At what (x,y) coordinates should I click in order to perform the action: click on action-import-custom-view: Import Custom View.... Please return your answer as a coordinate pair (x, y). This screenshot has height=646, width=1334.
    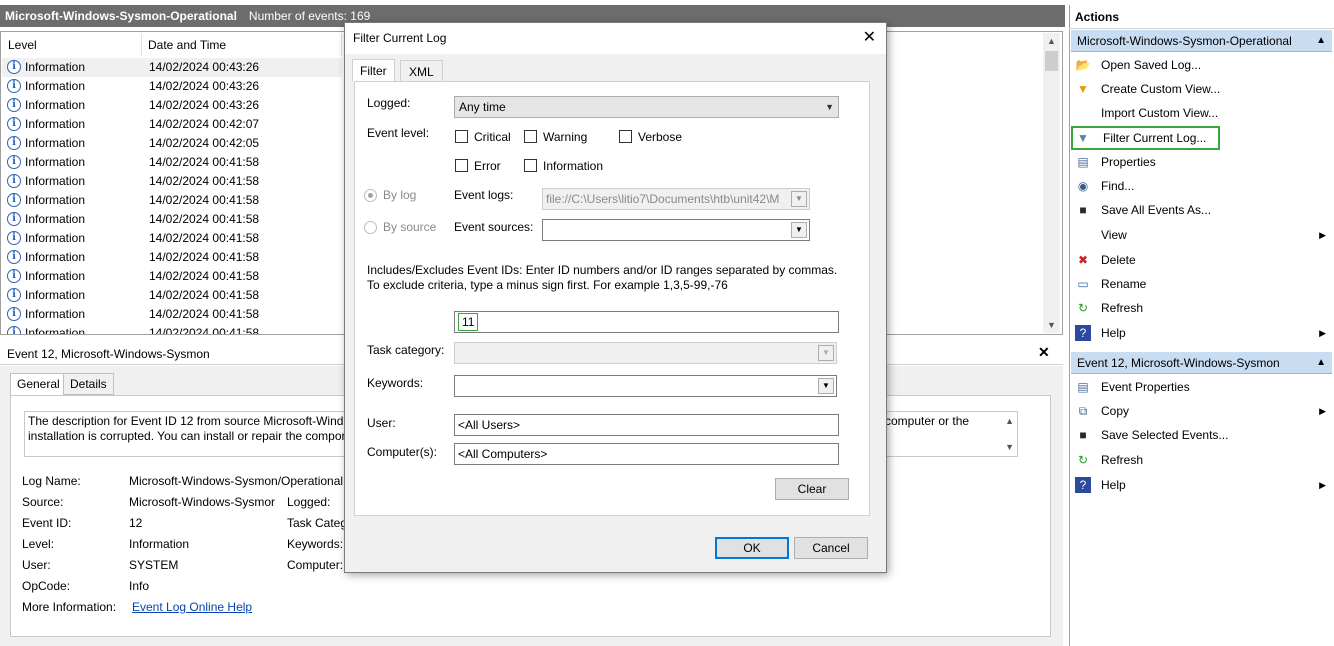
    Looking at the image, I should click on (1201, 113).